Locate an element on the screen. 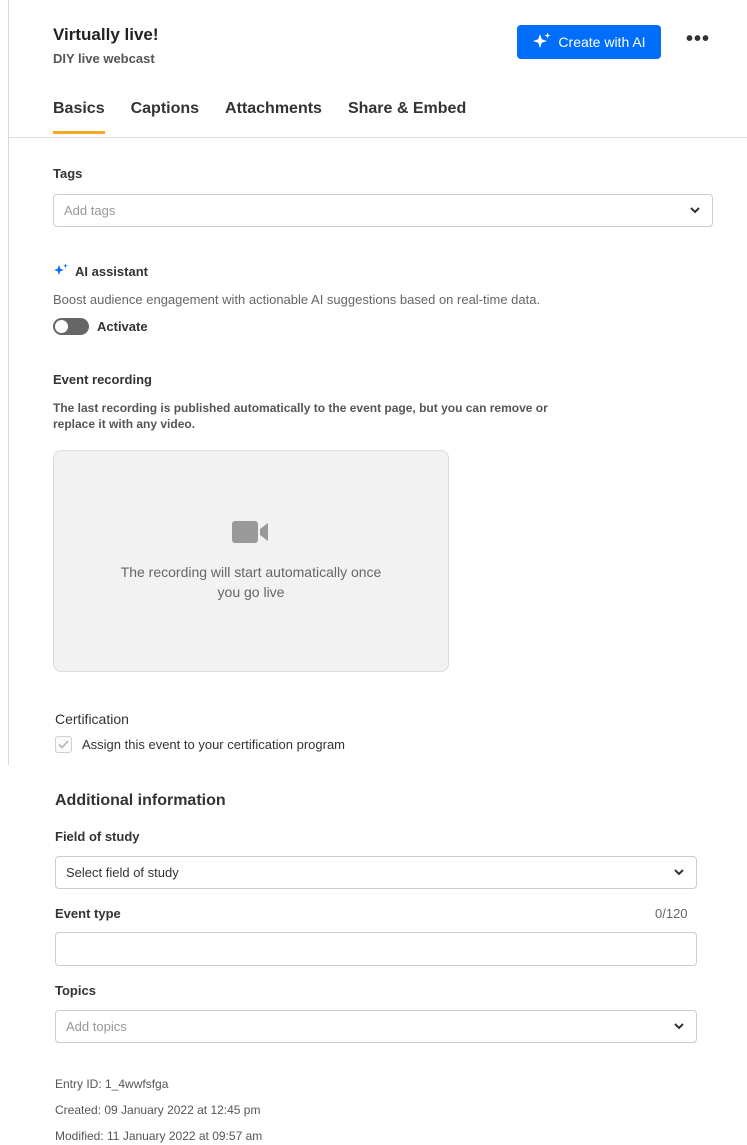  create-with-ai-label: Create with AI is located at coordinates (602, 42).